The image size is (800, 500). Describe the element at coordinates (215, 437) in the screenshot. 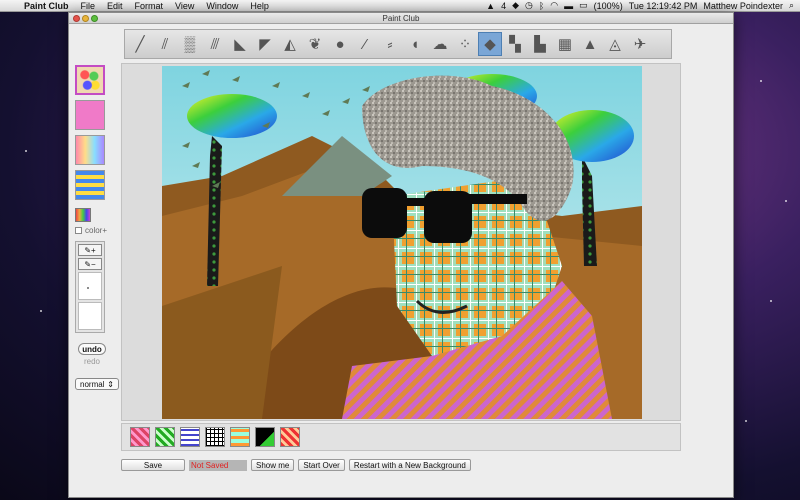

I see `pattern-black-grid` at that location.